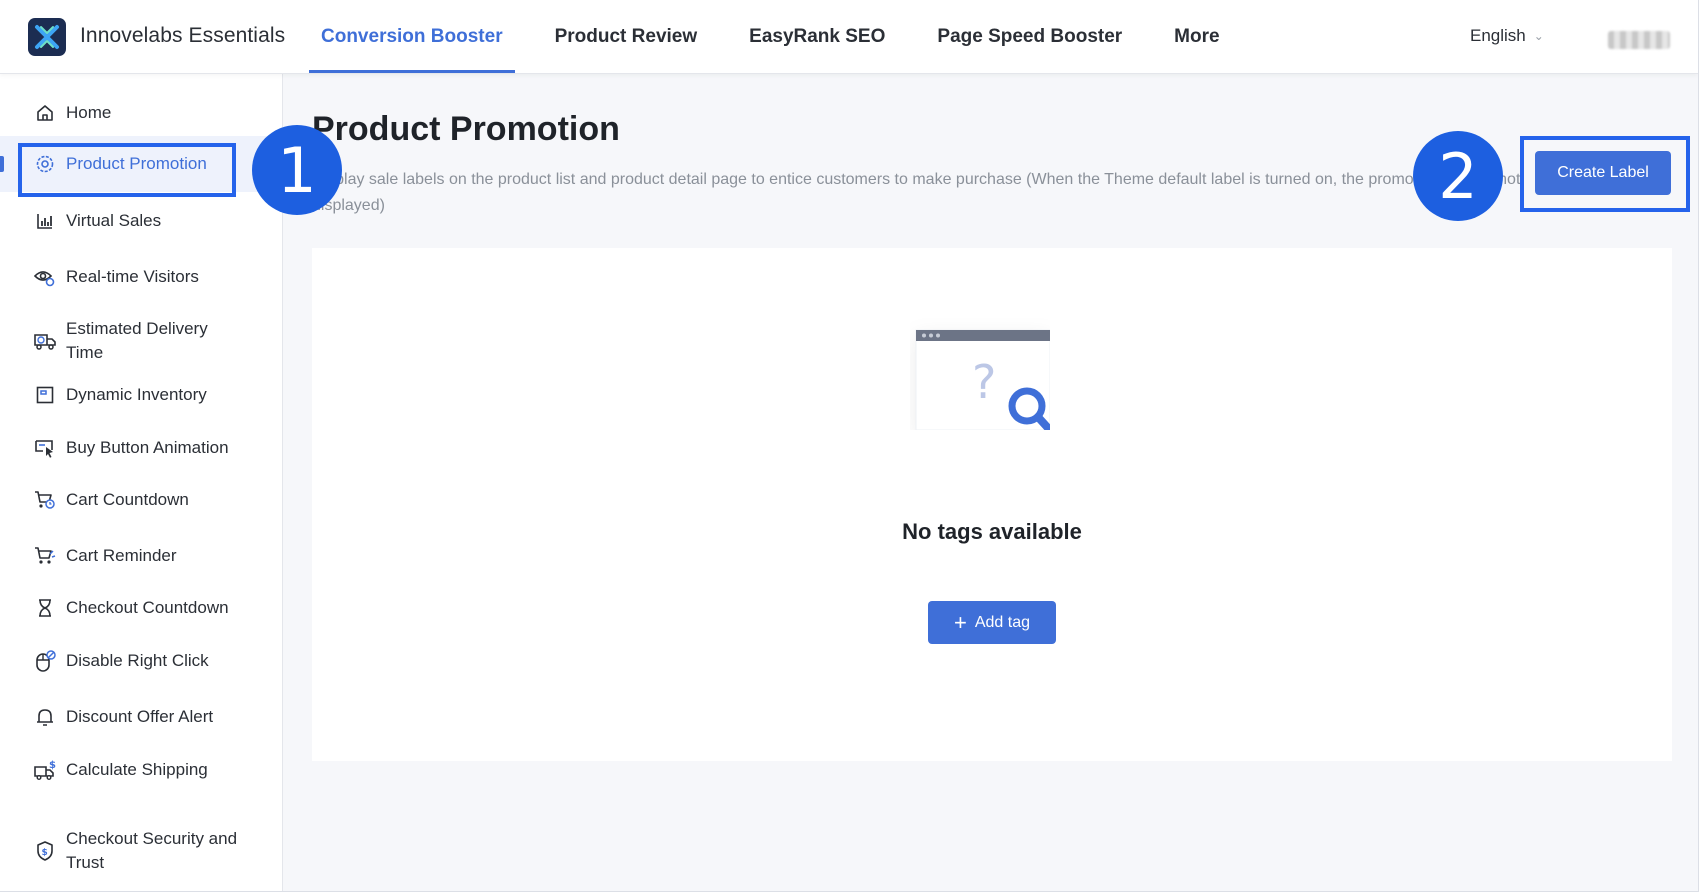 The height and width of the screenshot is (893, 1700). I want to click on add-tag-label: Add tag, so click(1002, 622).